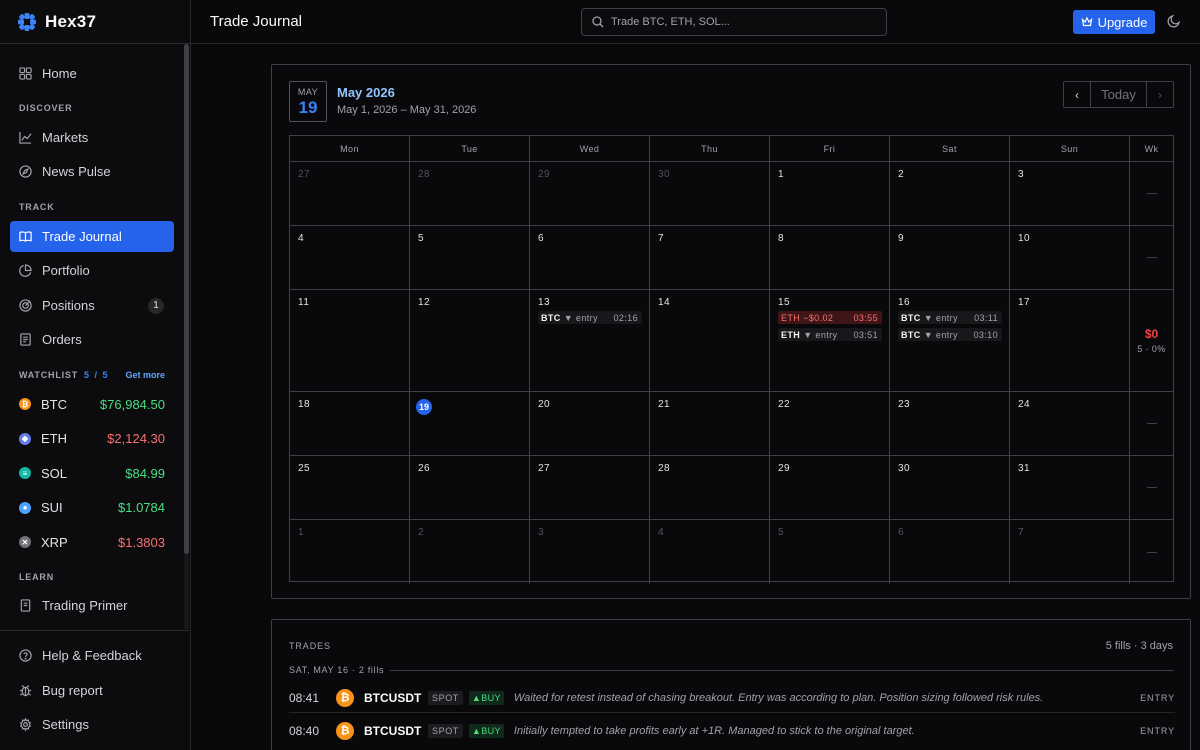 The height and width of the screenshot is (750, 1200). I want to click on day-number: 3, so click(1021, 174).